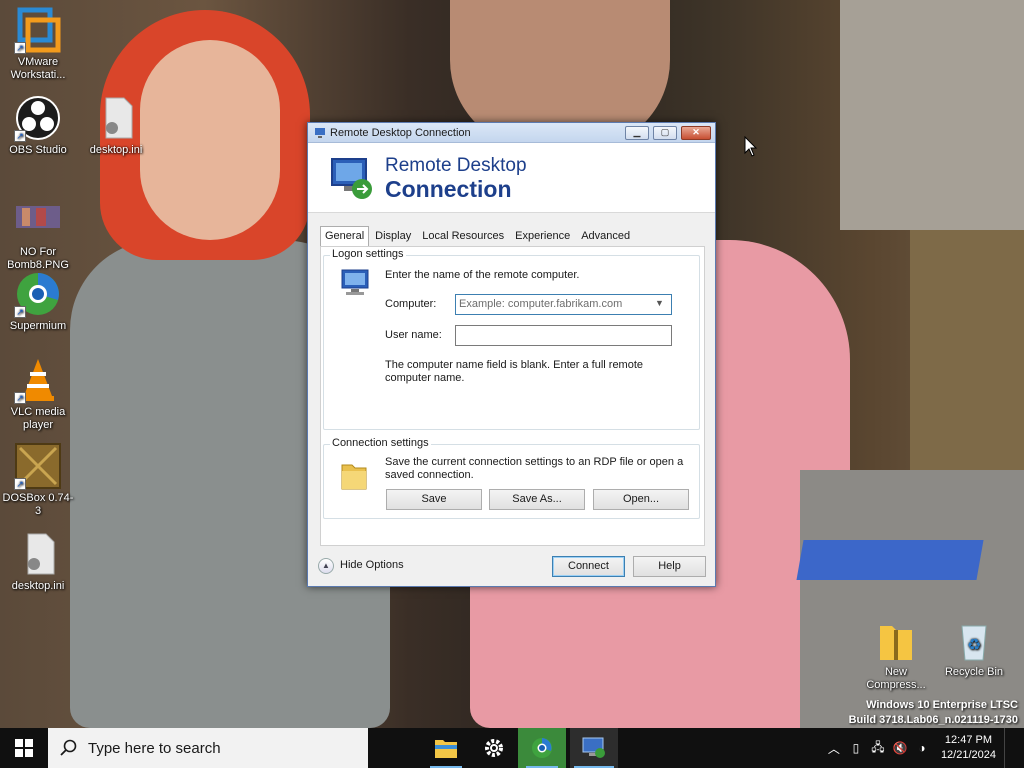 The height and width of the screenshot is (768, 1024). What do you see at coordinates (1014, 748) in the screenshot?
I see `show-desktop-button` at bounding box center [1014, 748].